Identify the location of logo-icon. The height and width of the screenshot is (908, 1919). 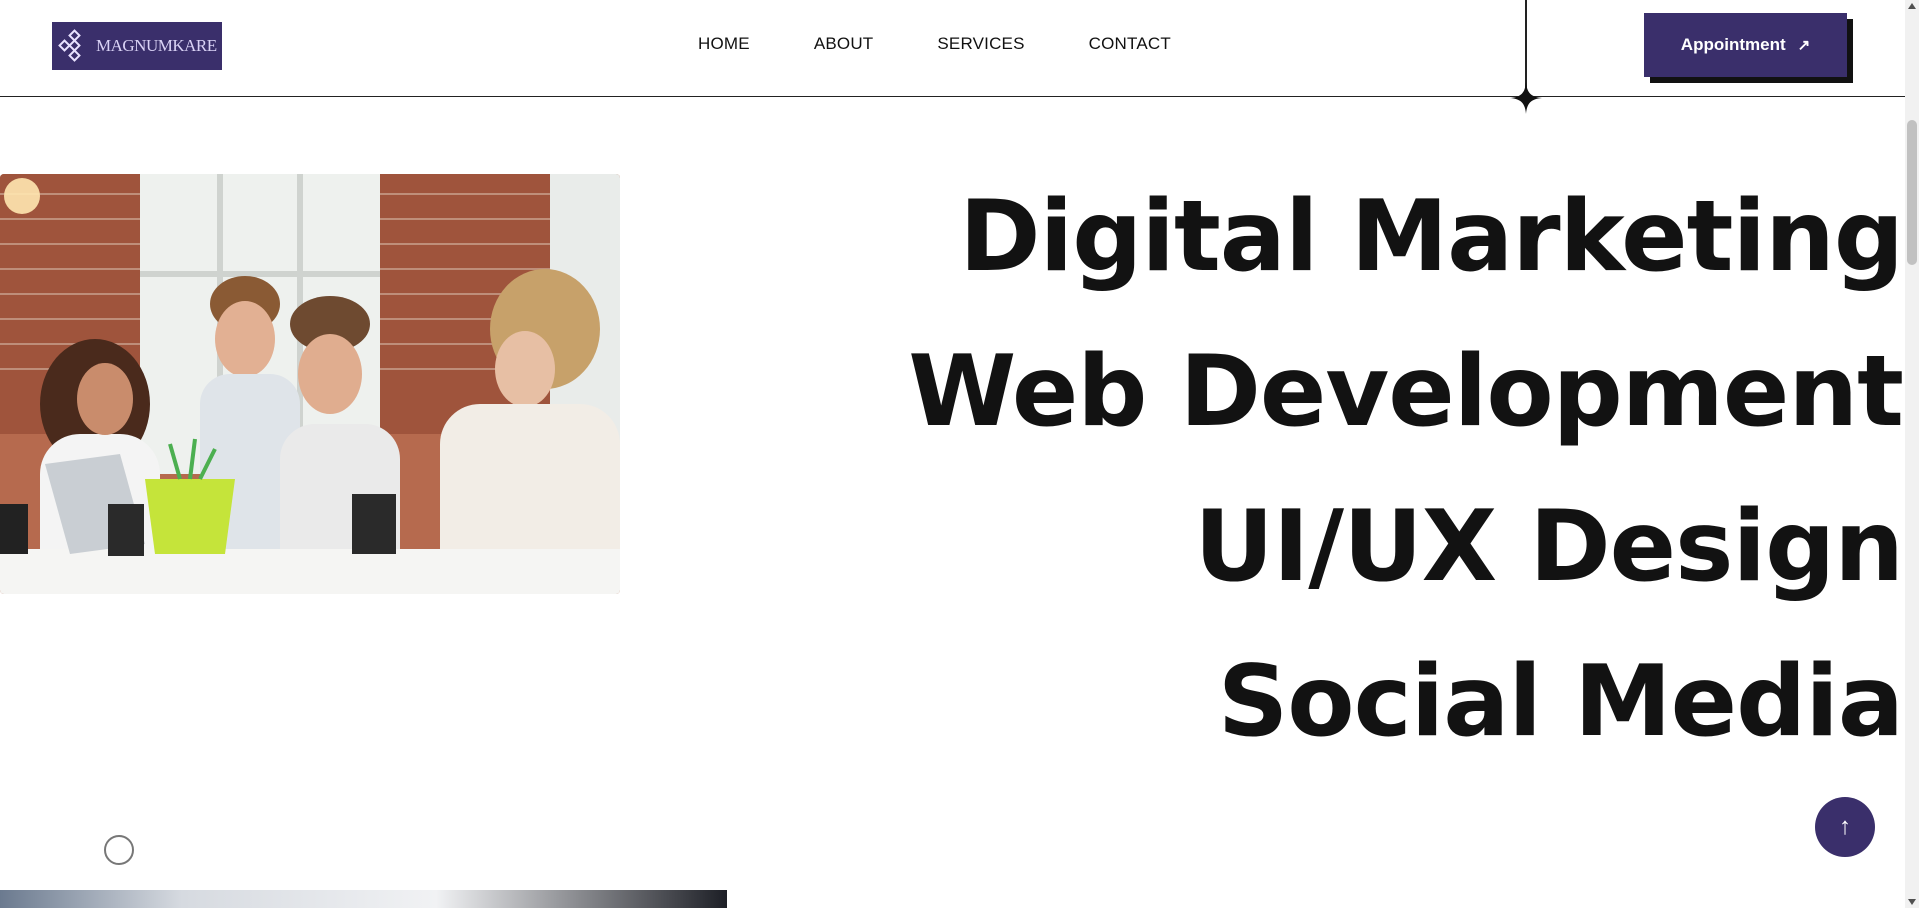
(74, 45).